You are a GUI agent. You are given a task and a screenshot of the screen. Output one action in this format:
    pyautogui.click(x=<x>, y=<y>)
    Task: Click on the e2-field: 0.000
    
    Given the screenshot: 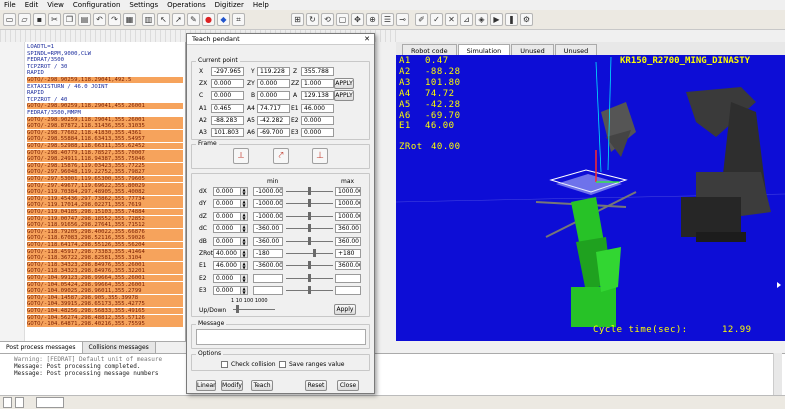 What is the action you would take?
    pyautogui.click(x=317, y=120)
    